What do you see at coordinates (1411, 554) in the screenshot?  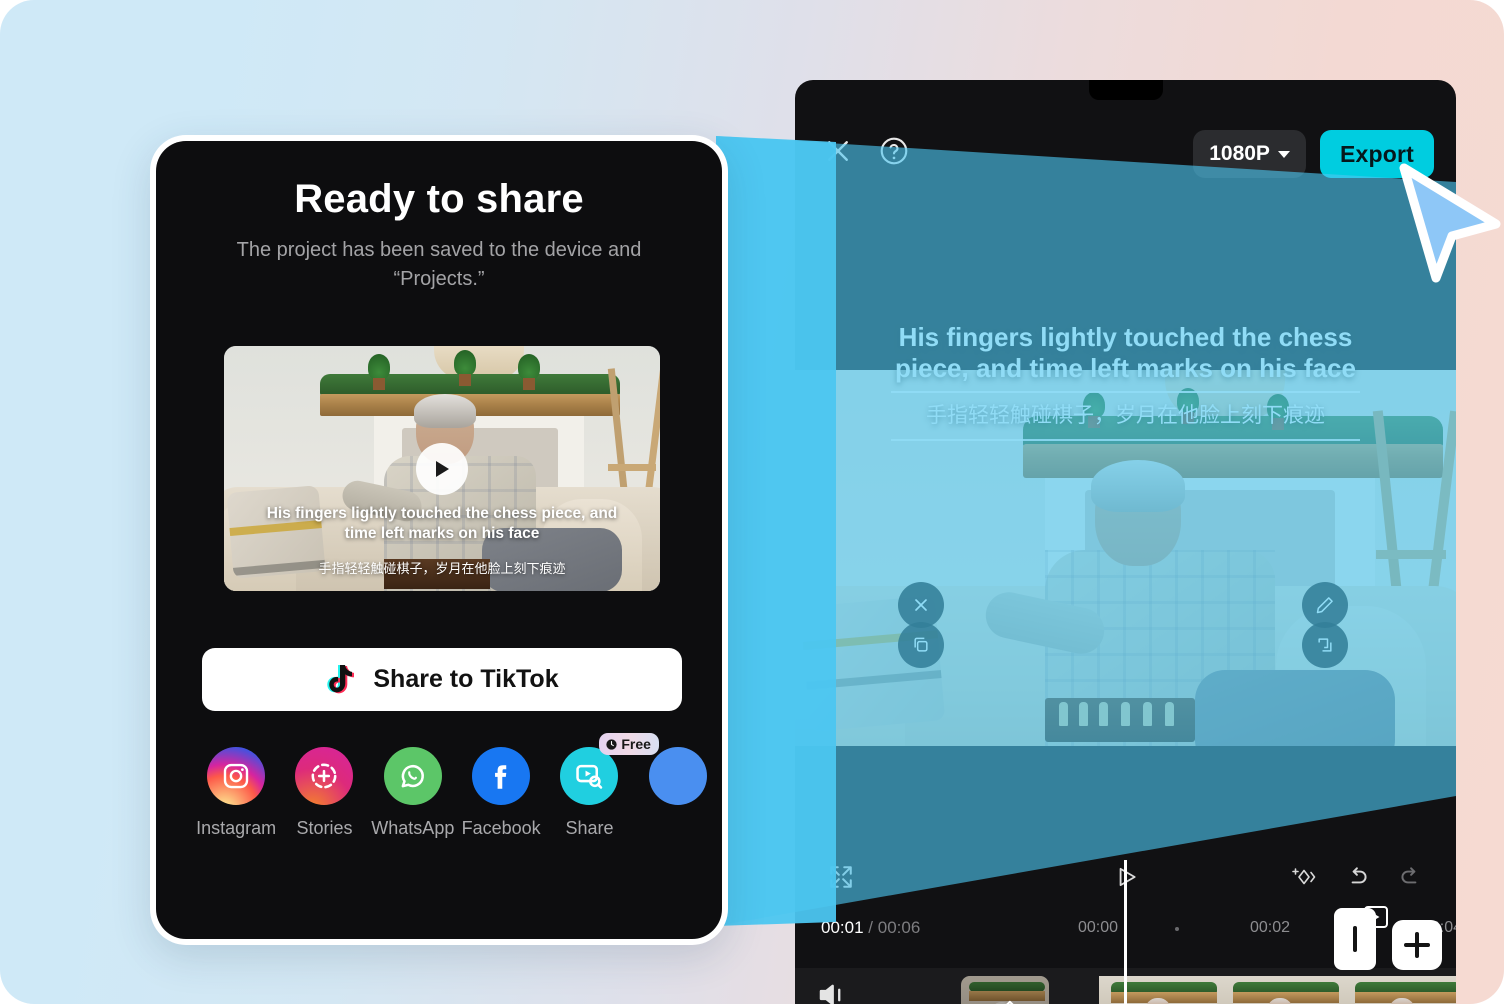 I see `scene-easel` at bounding box center [1411, 554].